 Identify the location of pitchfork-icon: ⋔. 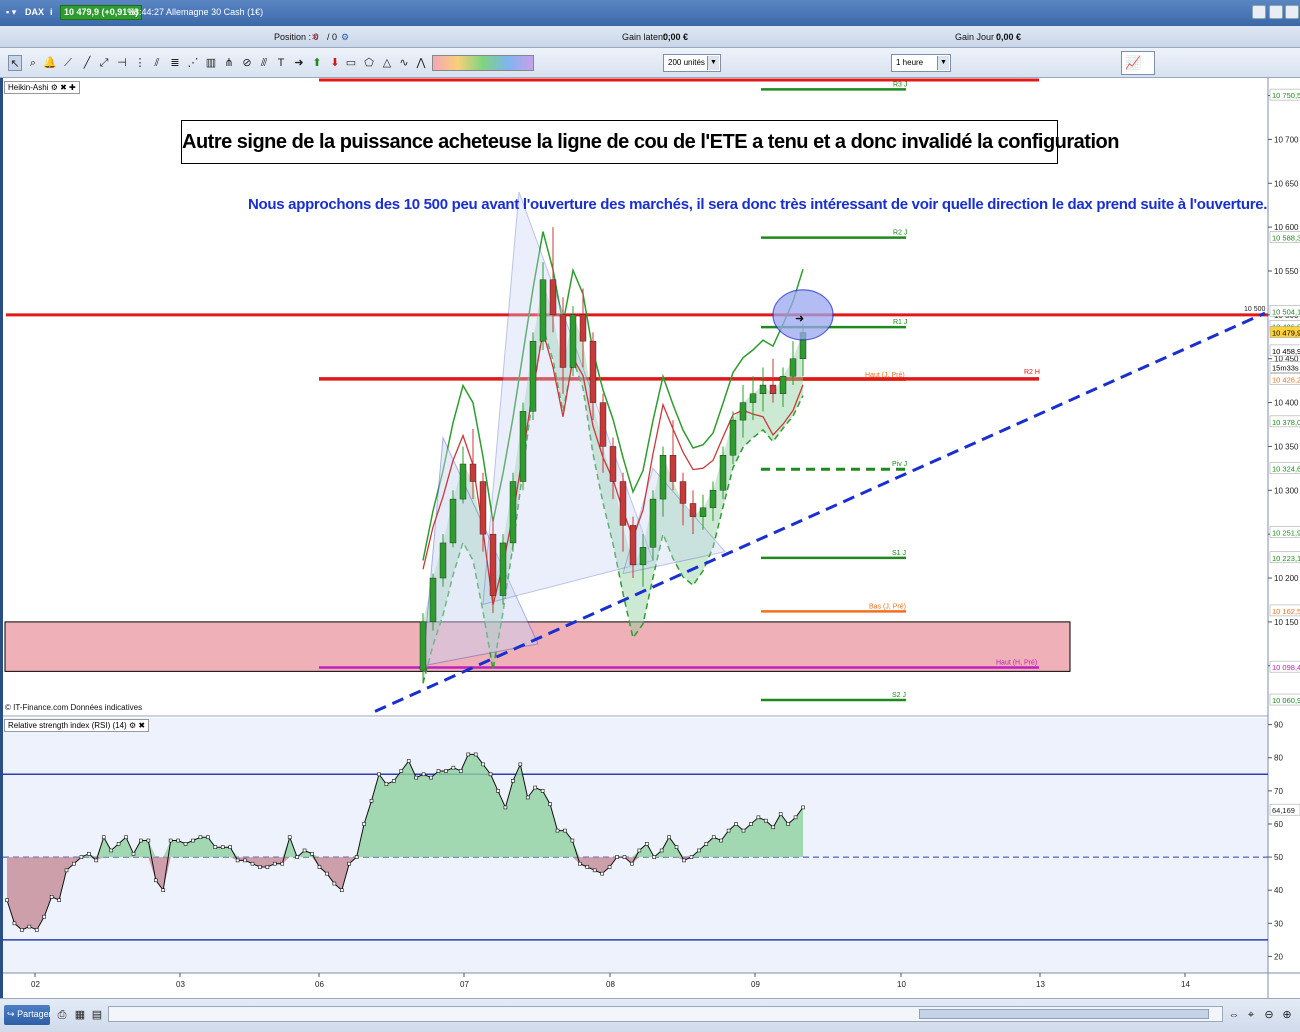
(229, 63).